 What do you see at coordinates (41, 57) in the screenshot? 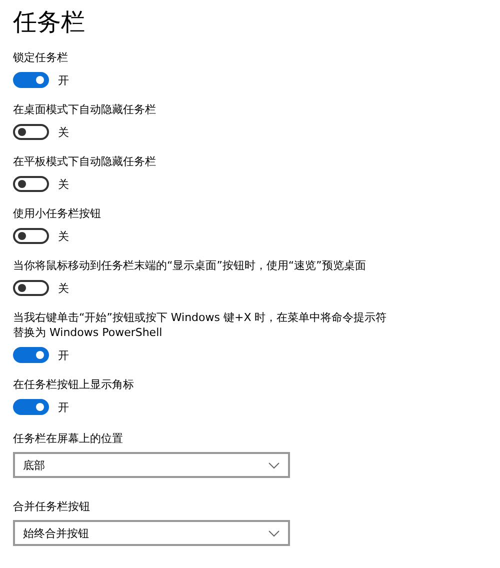
I see `setting-label: 锁定任务栏` at bounding box center [41, 57].